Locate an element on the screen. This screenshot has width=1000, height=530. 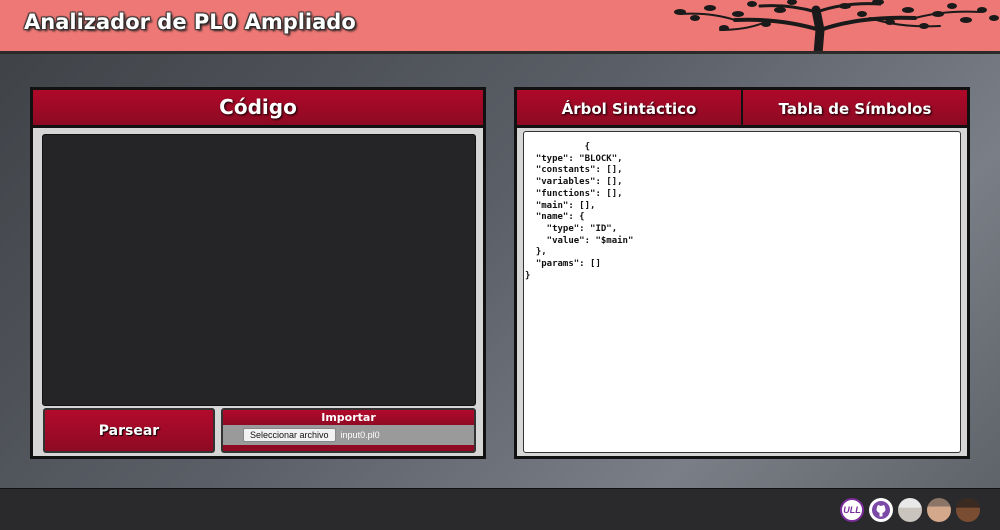
ull-logo-icon: ULL is located at coordinates (852, 510).